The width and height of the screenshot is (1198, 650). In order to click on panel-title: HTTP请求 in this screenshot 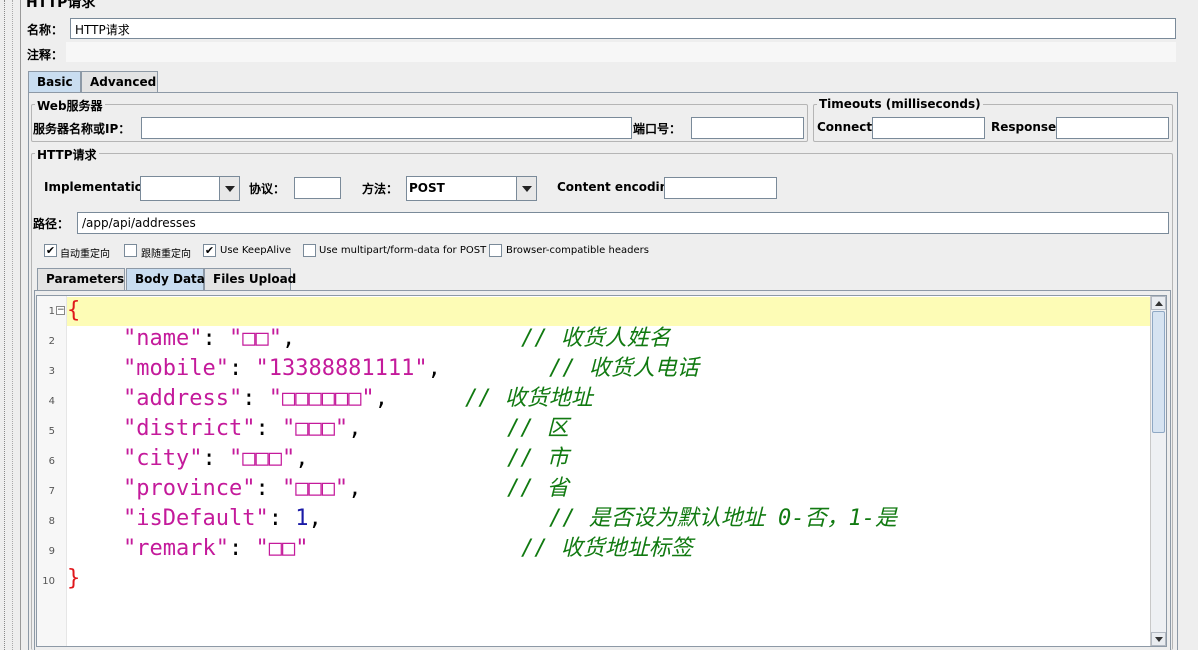, I will do `click(61, 5)`.